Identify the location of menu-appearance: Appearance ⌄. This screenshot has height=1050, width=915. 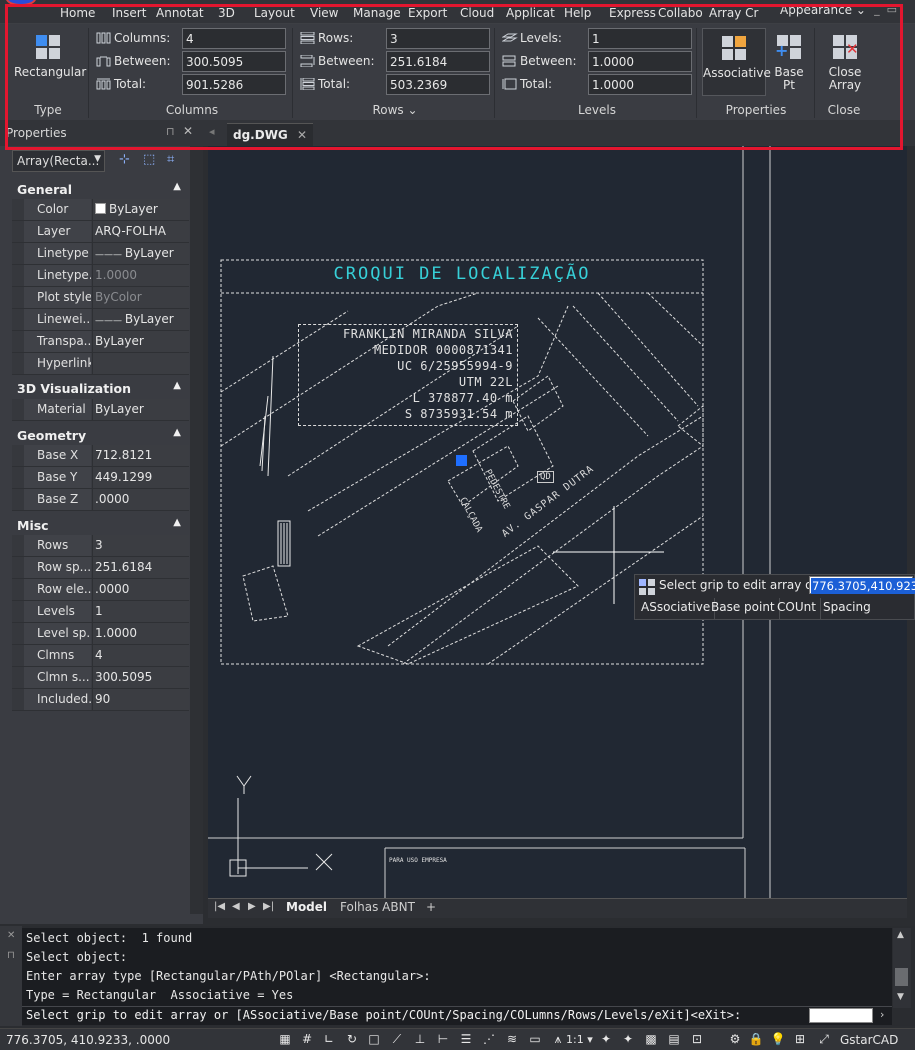
(823, 10).